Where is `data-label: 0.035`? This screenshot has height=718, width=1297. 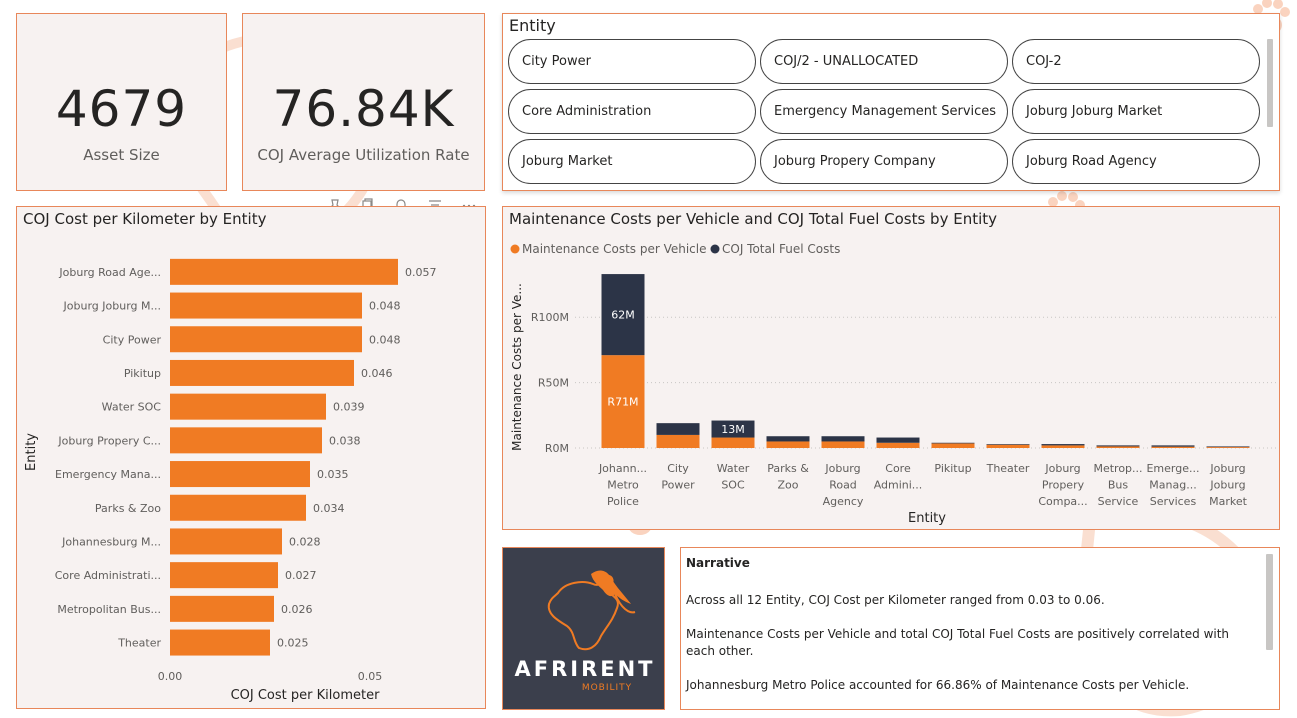
data-label: 0.035 is located at coordinates (333, 474).